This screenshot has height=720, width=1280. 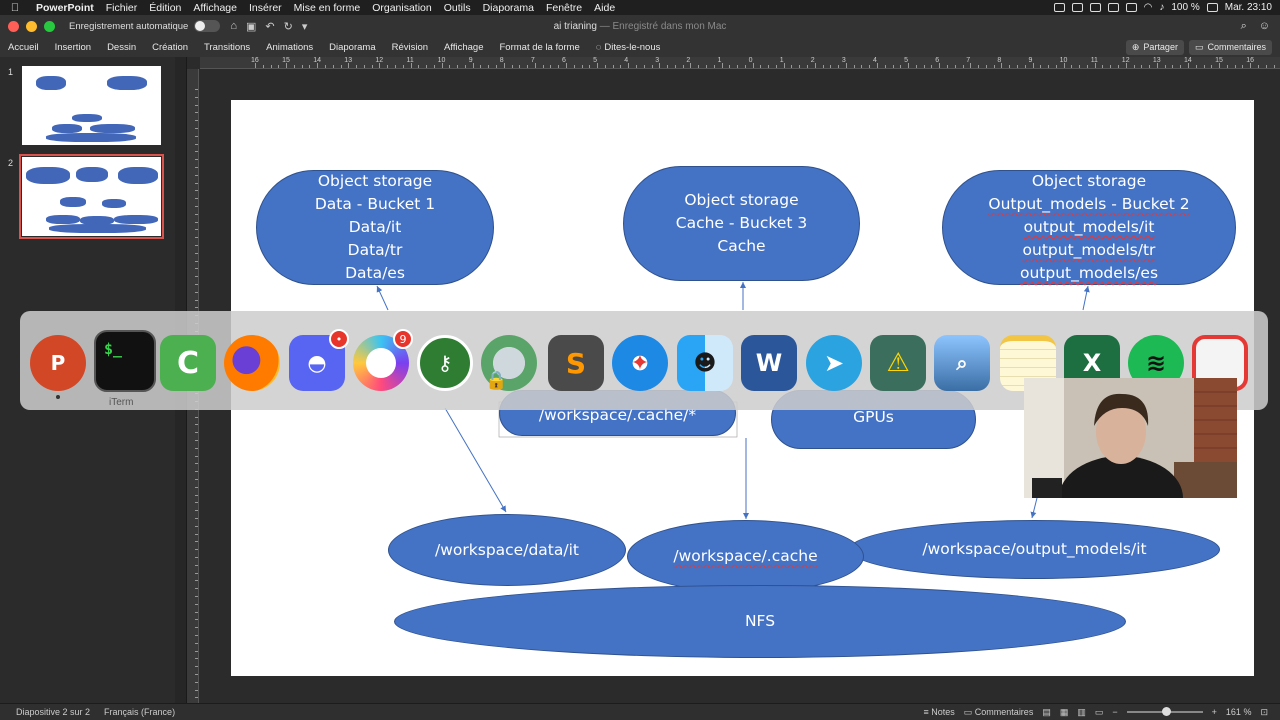 I want to click on share-person-icon: ☺, so click(x=1264, y=26).